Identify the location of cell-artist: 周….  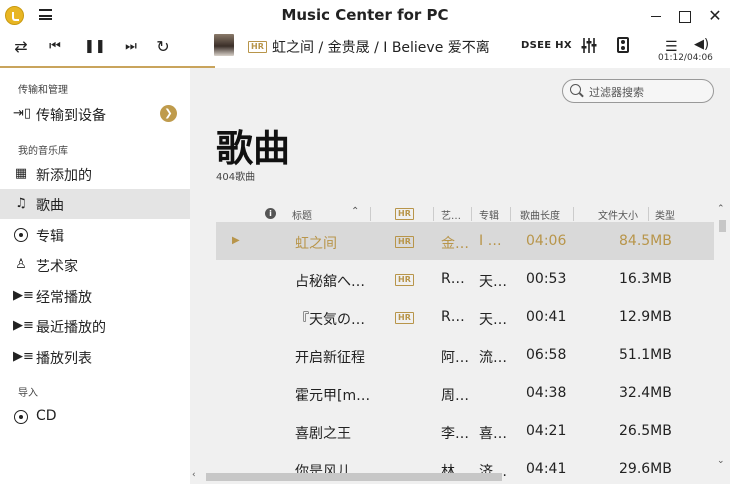
(455, 396).